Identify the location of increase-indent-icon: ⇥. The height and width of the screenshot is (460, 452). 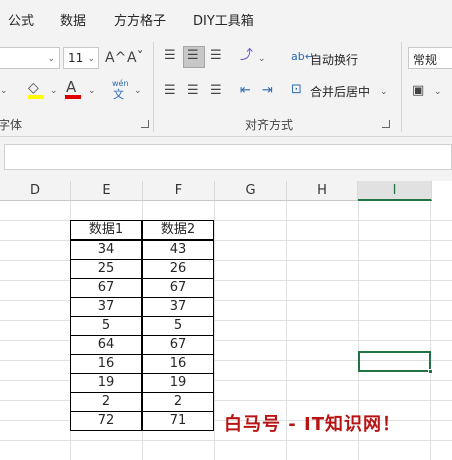
(267, 91).